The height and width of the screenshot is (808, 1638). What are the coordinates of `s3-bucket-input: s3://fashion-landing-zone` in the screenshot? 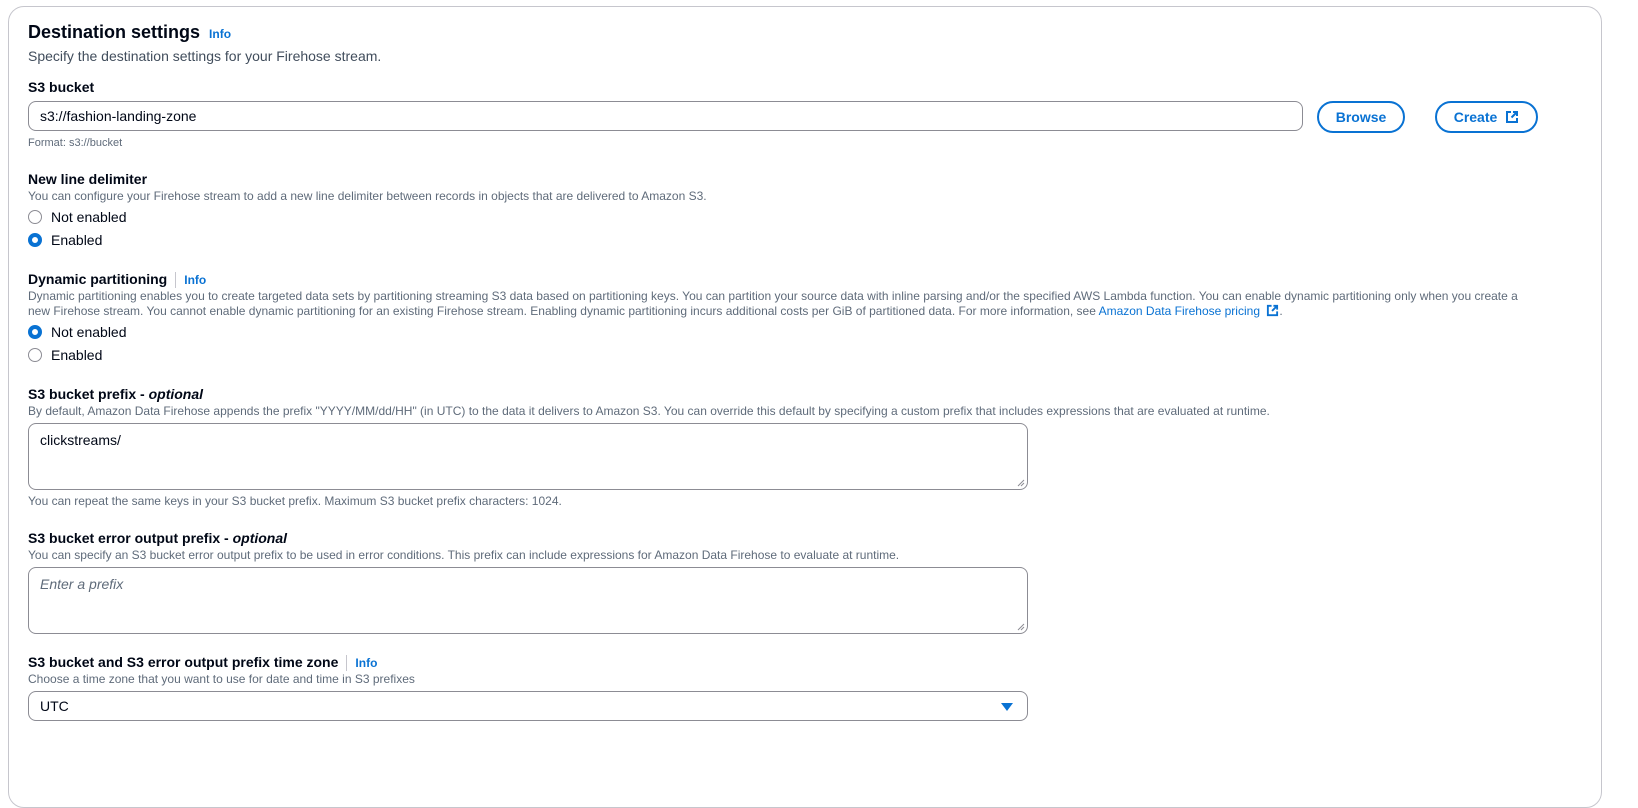 It's located at (665, 116).